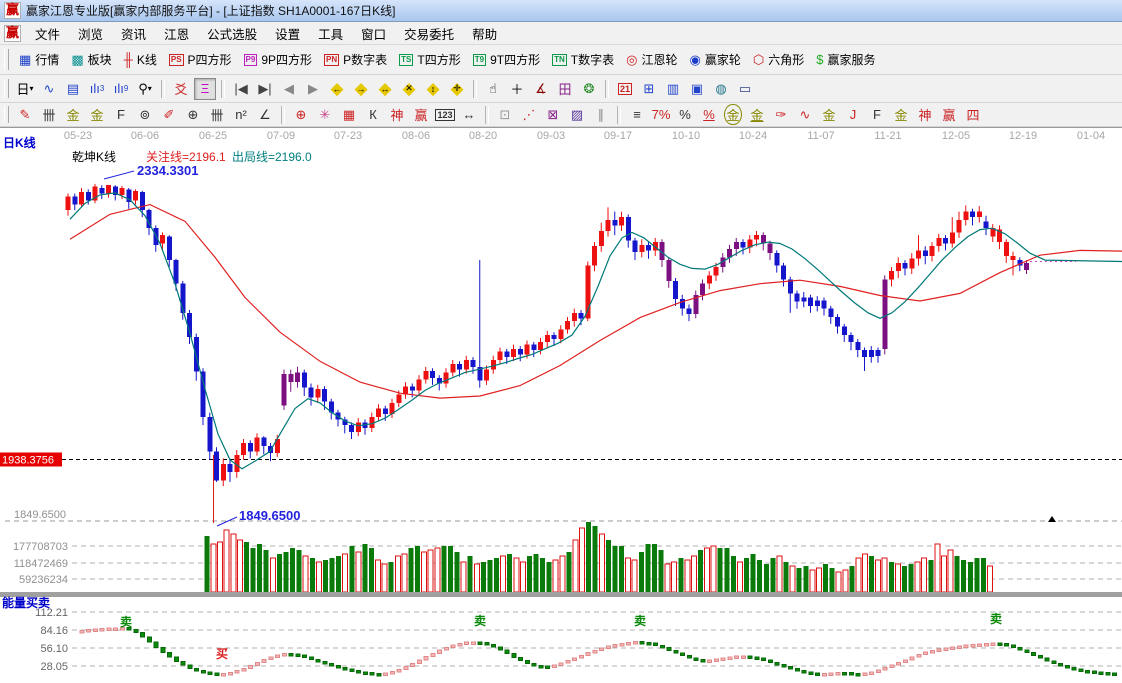 This screenshot has height=683, width=1122. Describe the element at coordinates (73, 89) in the screenshot. I see `info-document-icon: ▤` at that location.